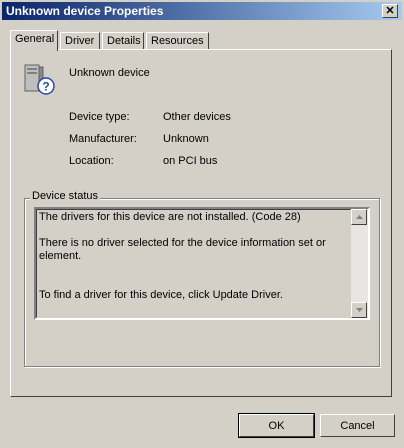  Describe the element at coordinates (357, 425) in the screenshot. I see `cancel-button: Cancel` at that location.